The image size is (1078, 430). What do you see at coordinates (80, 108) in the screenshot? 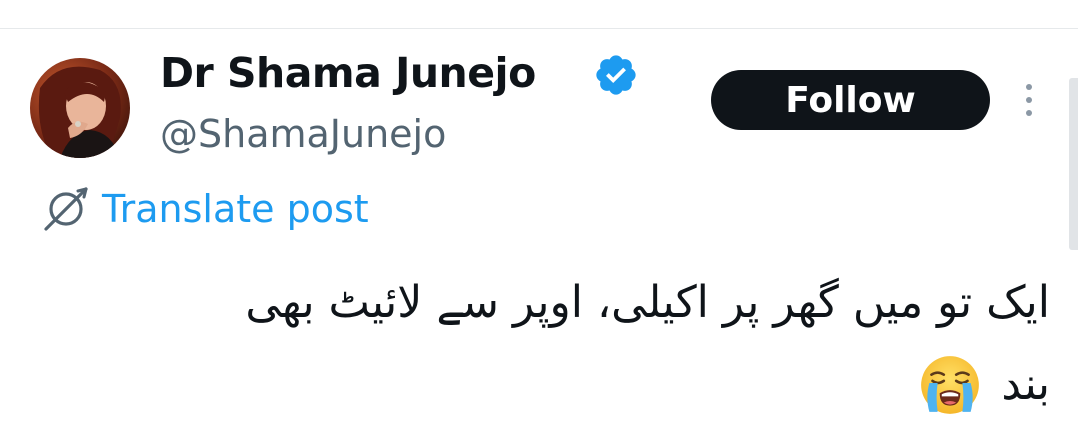
I see `avatar` at bounding box center [80, 108].